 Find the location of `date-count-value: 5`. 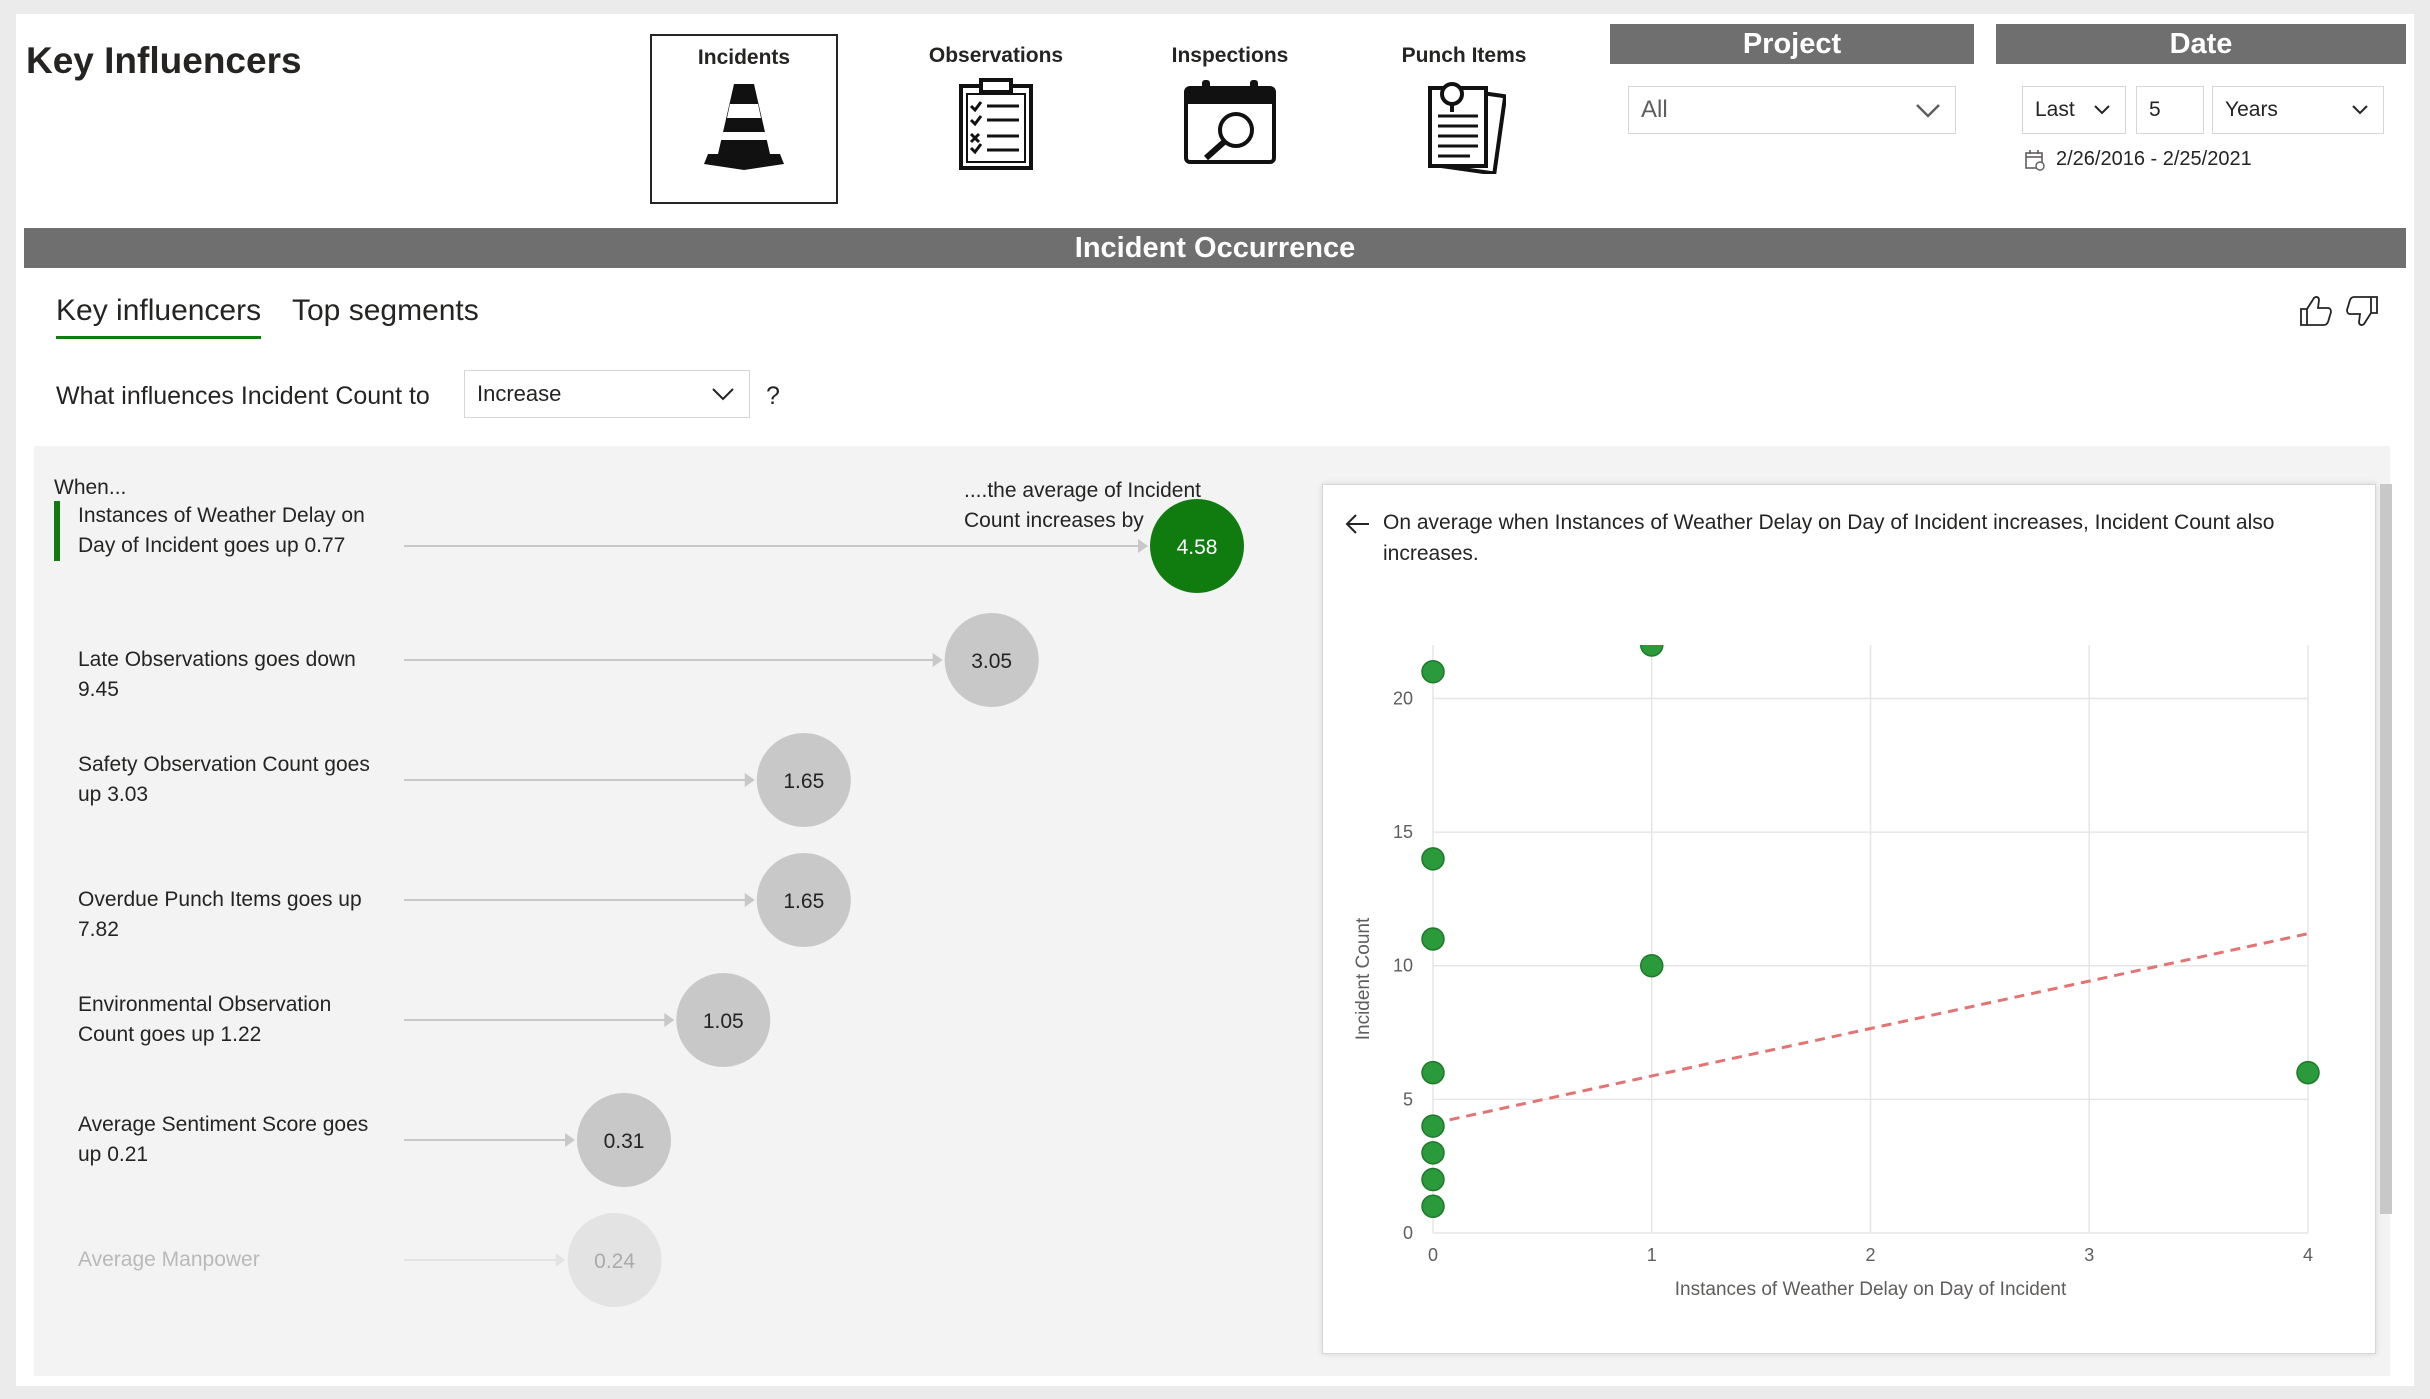

date-count-value: 5 is located at coordinates (2155, 109).